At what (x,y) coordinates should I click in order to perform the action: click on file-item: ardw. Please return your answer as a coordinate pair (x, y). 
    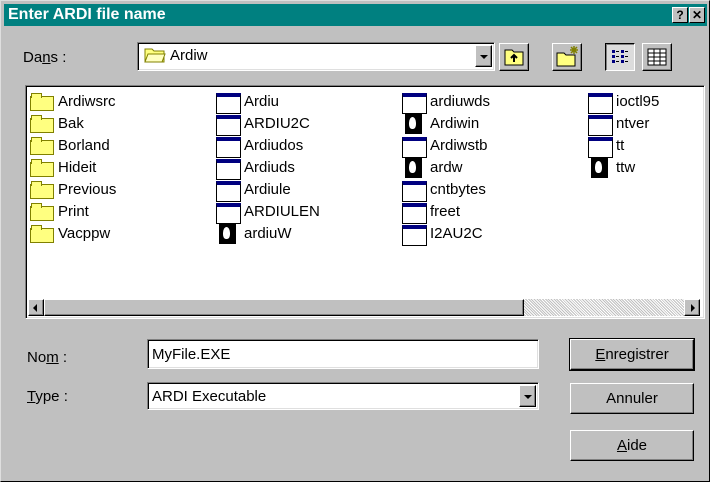
    Looking at the image, I should click on (446, 167).